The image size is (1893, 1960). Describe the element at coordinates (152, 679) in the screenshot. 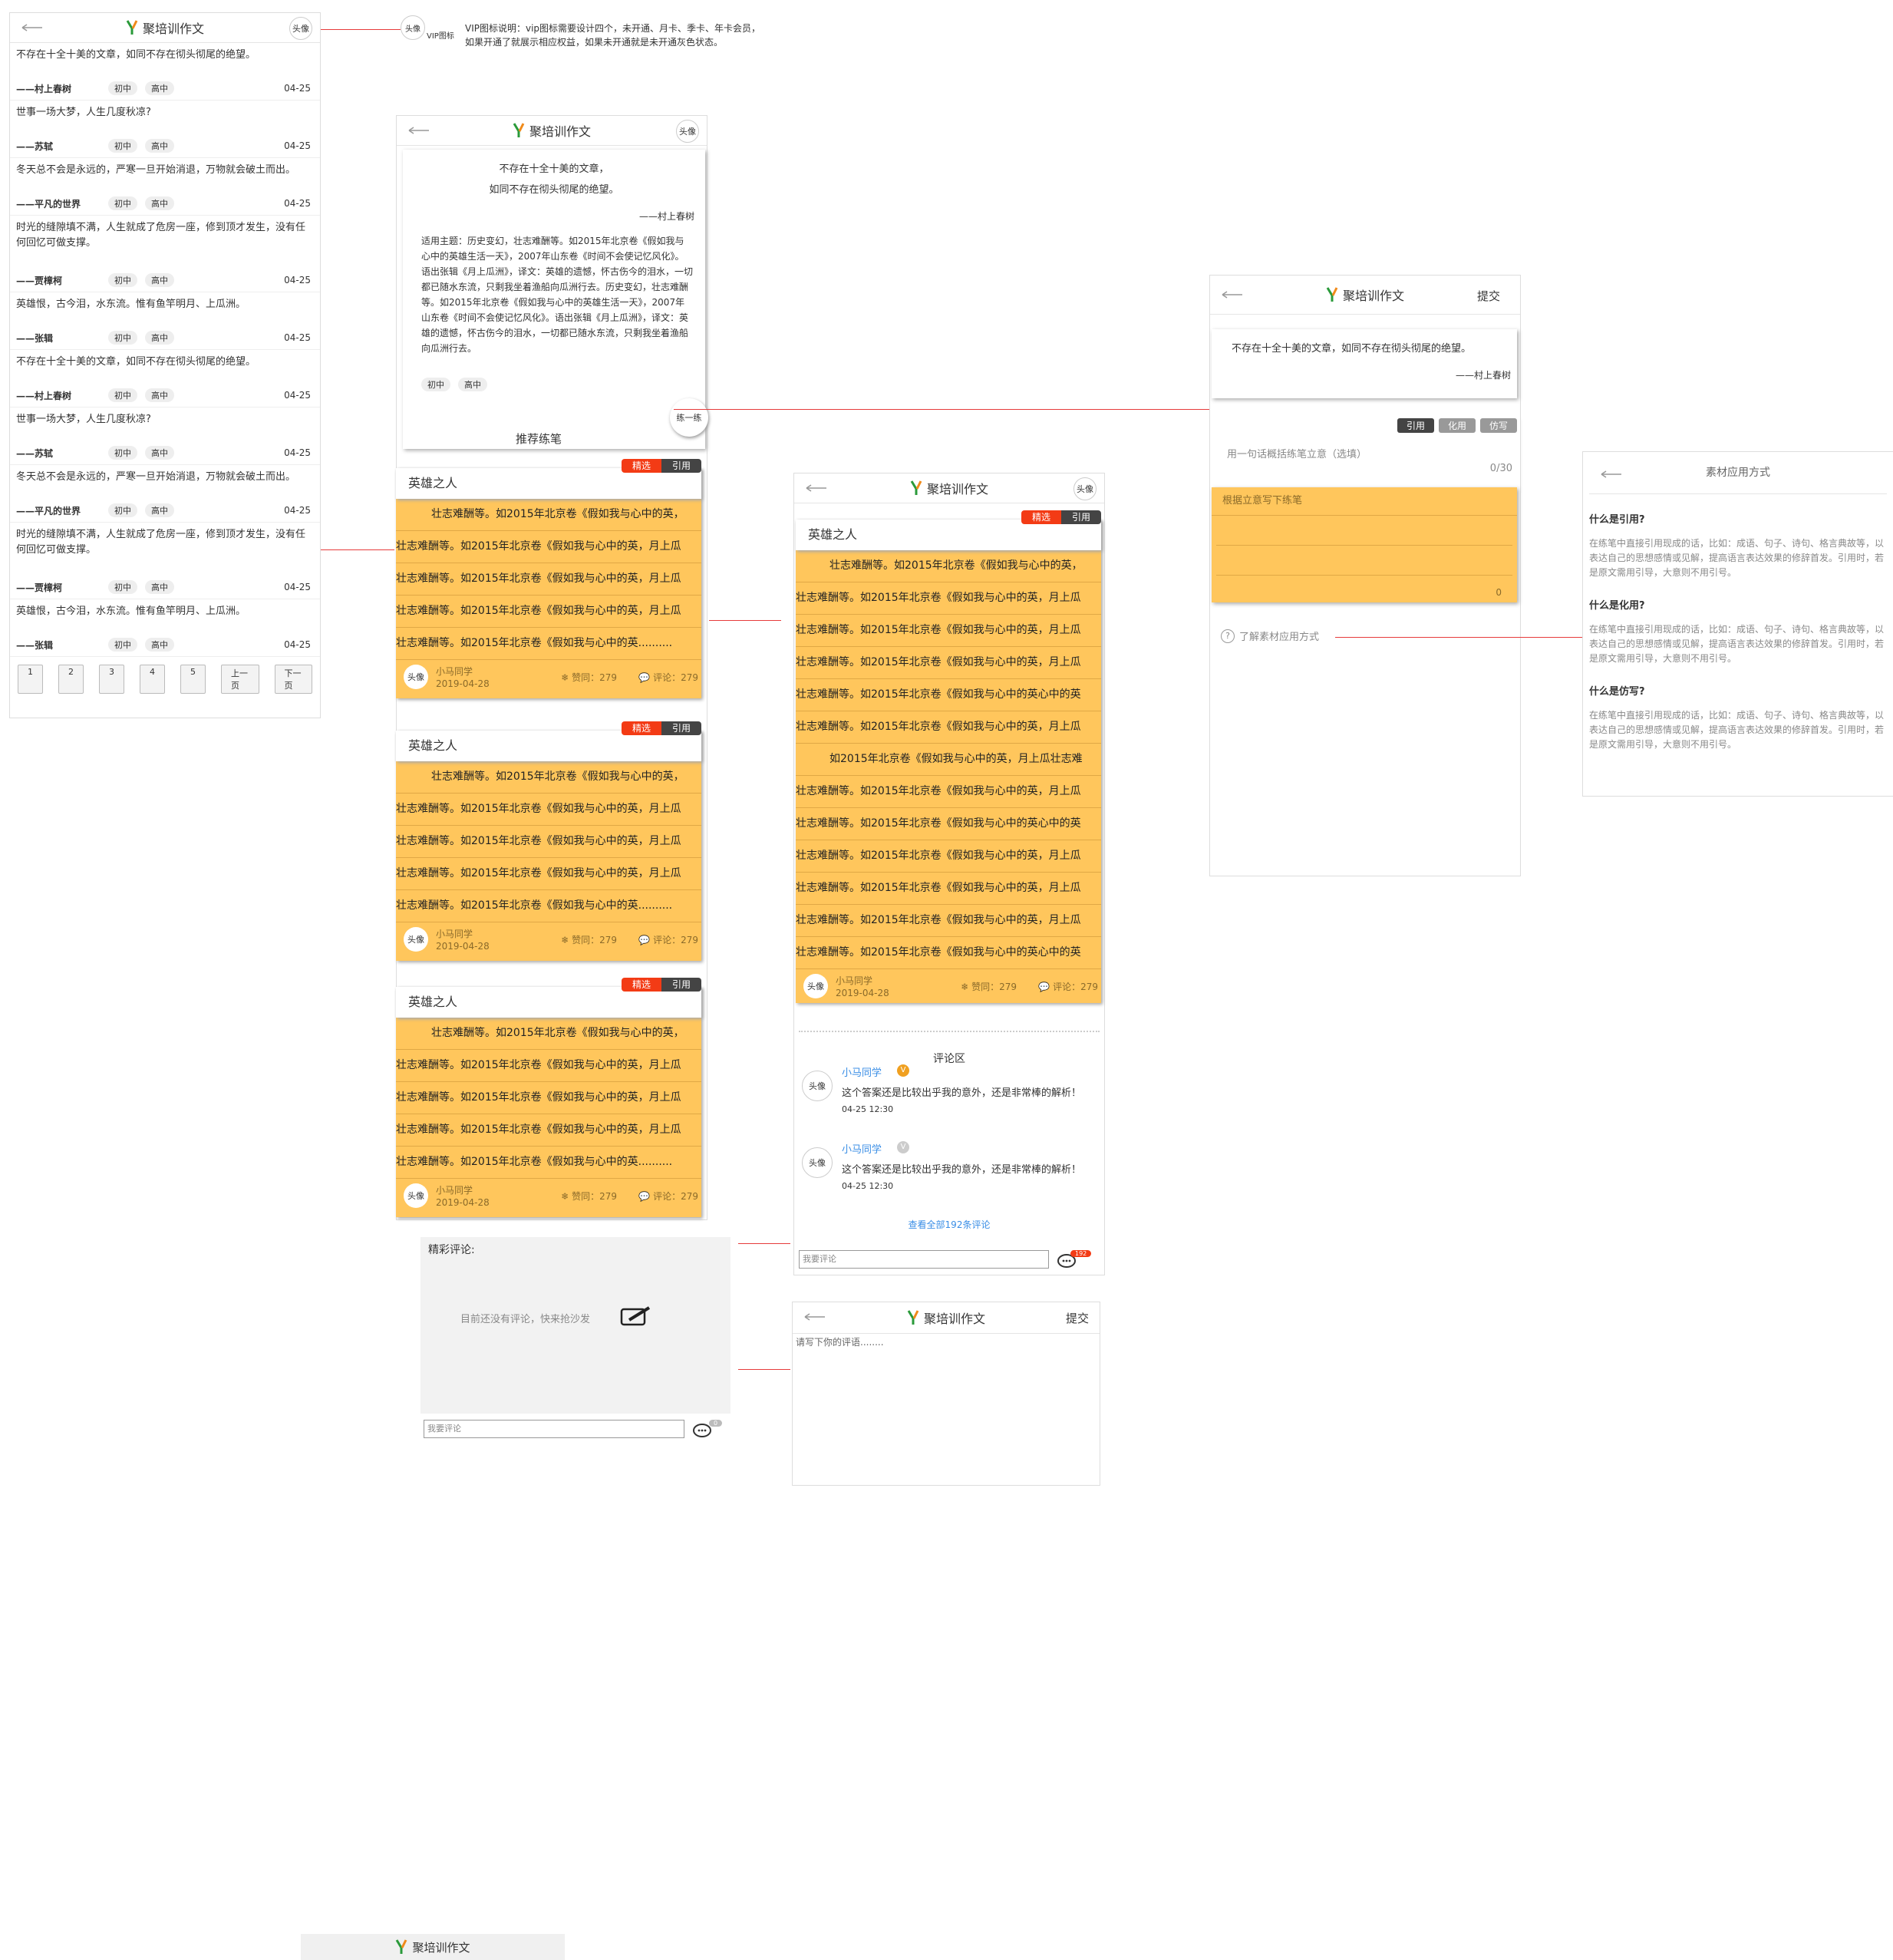

I see `page-button: 4` at that location.